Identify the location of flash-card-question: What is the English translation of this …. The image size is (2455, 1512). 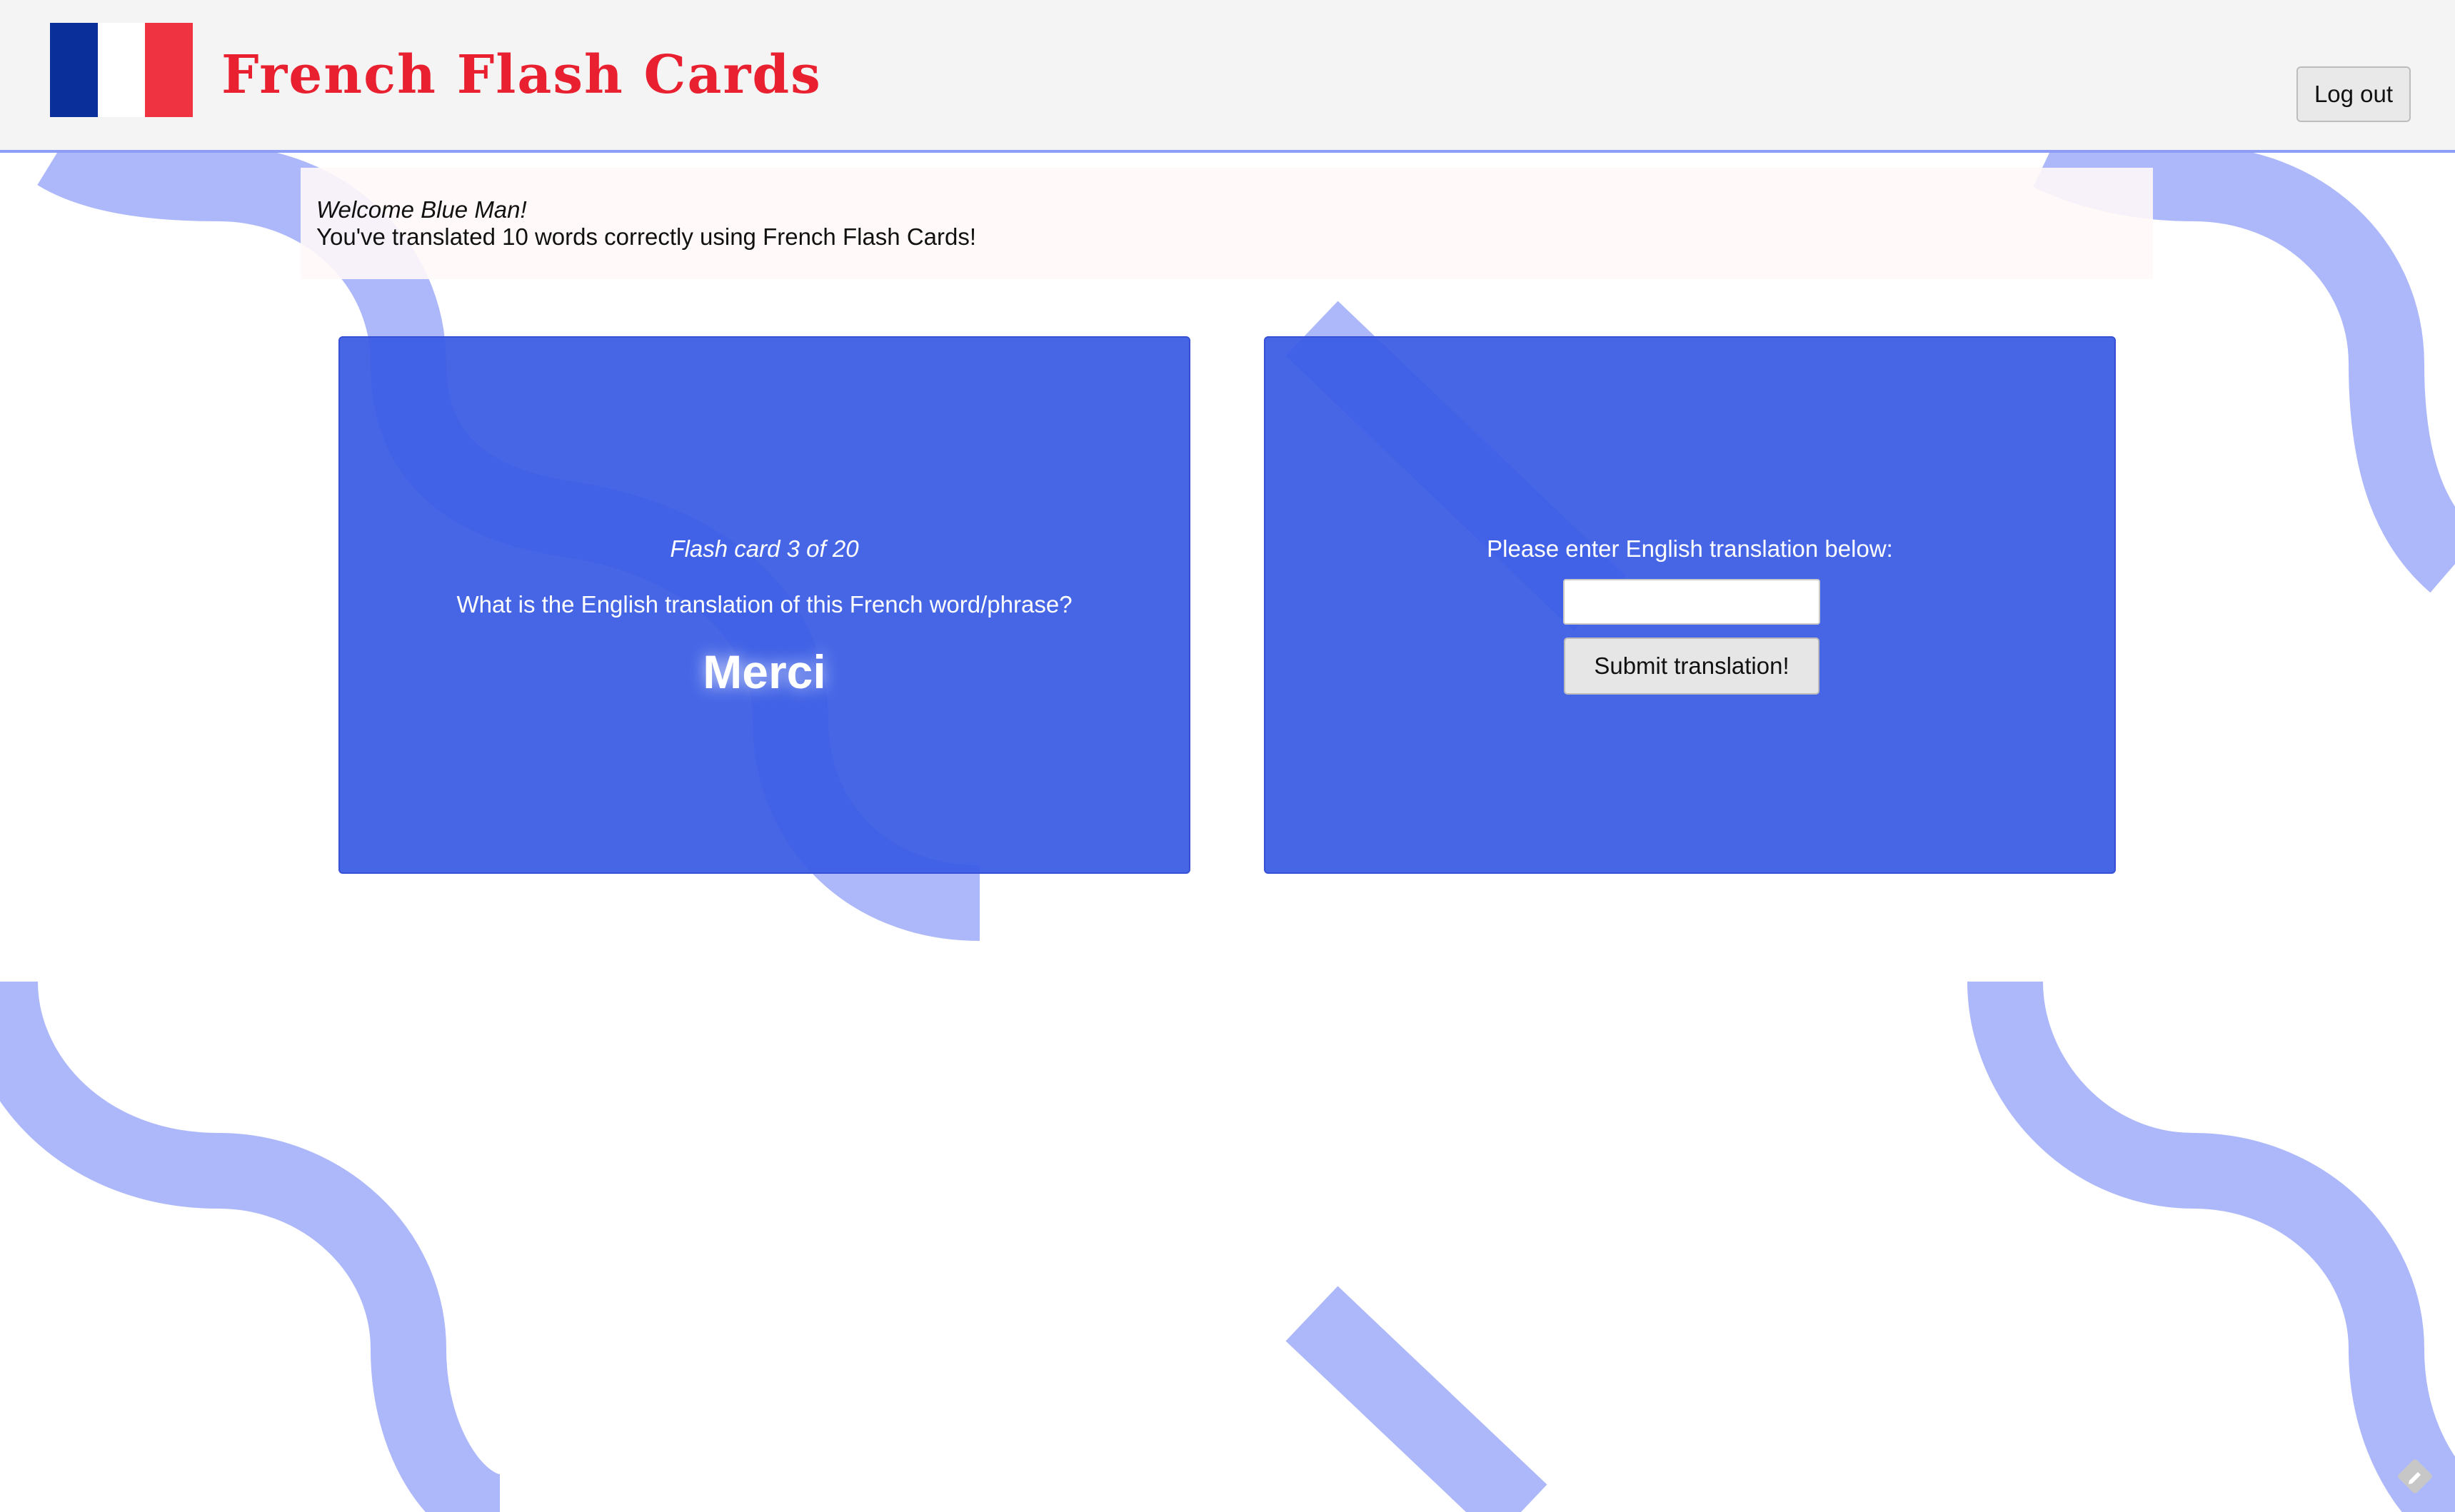
(764, 604).